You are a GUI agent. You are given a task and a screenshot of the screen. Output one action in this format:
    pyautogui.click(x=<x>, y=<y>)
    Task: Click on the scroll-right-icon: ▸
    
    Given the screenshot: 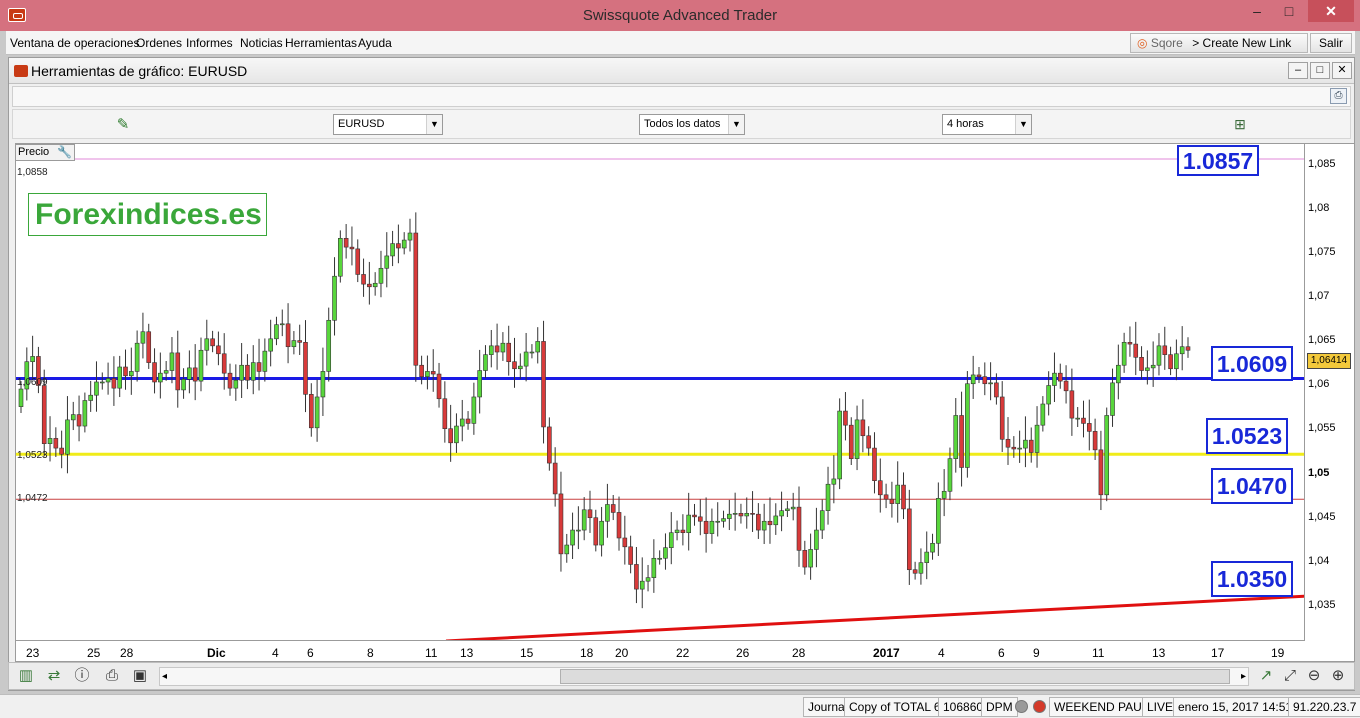 What is the action you would take?
    pyautogui.click(x=1243, y=676)
    